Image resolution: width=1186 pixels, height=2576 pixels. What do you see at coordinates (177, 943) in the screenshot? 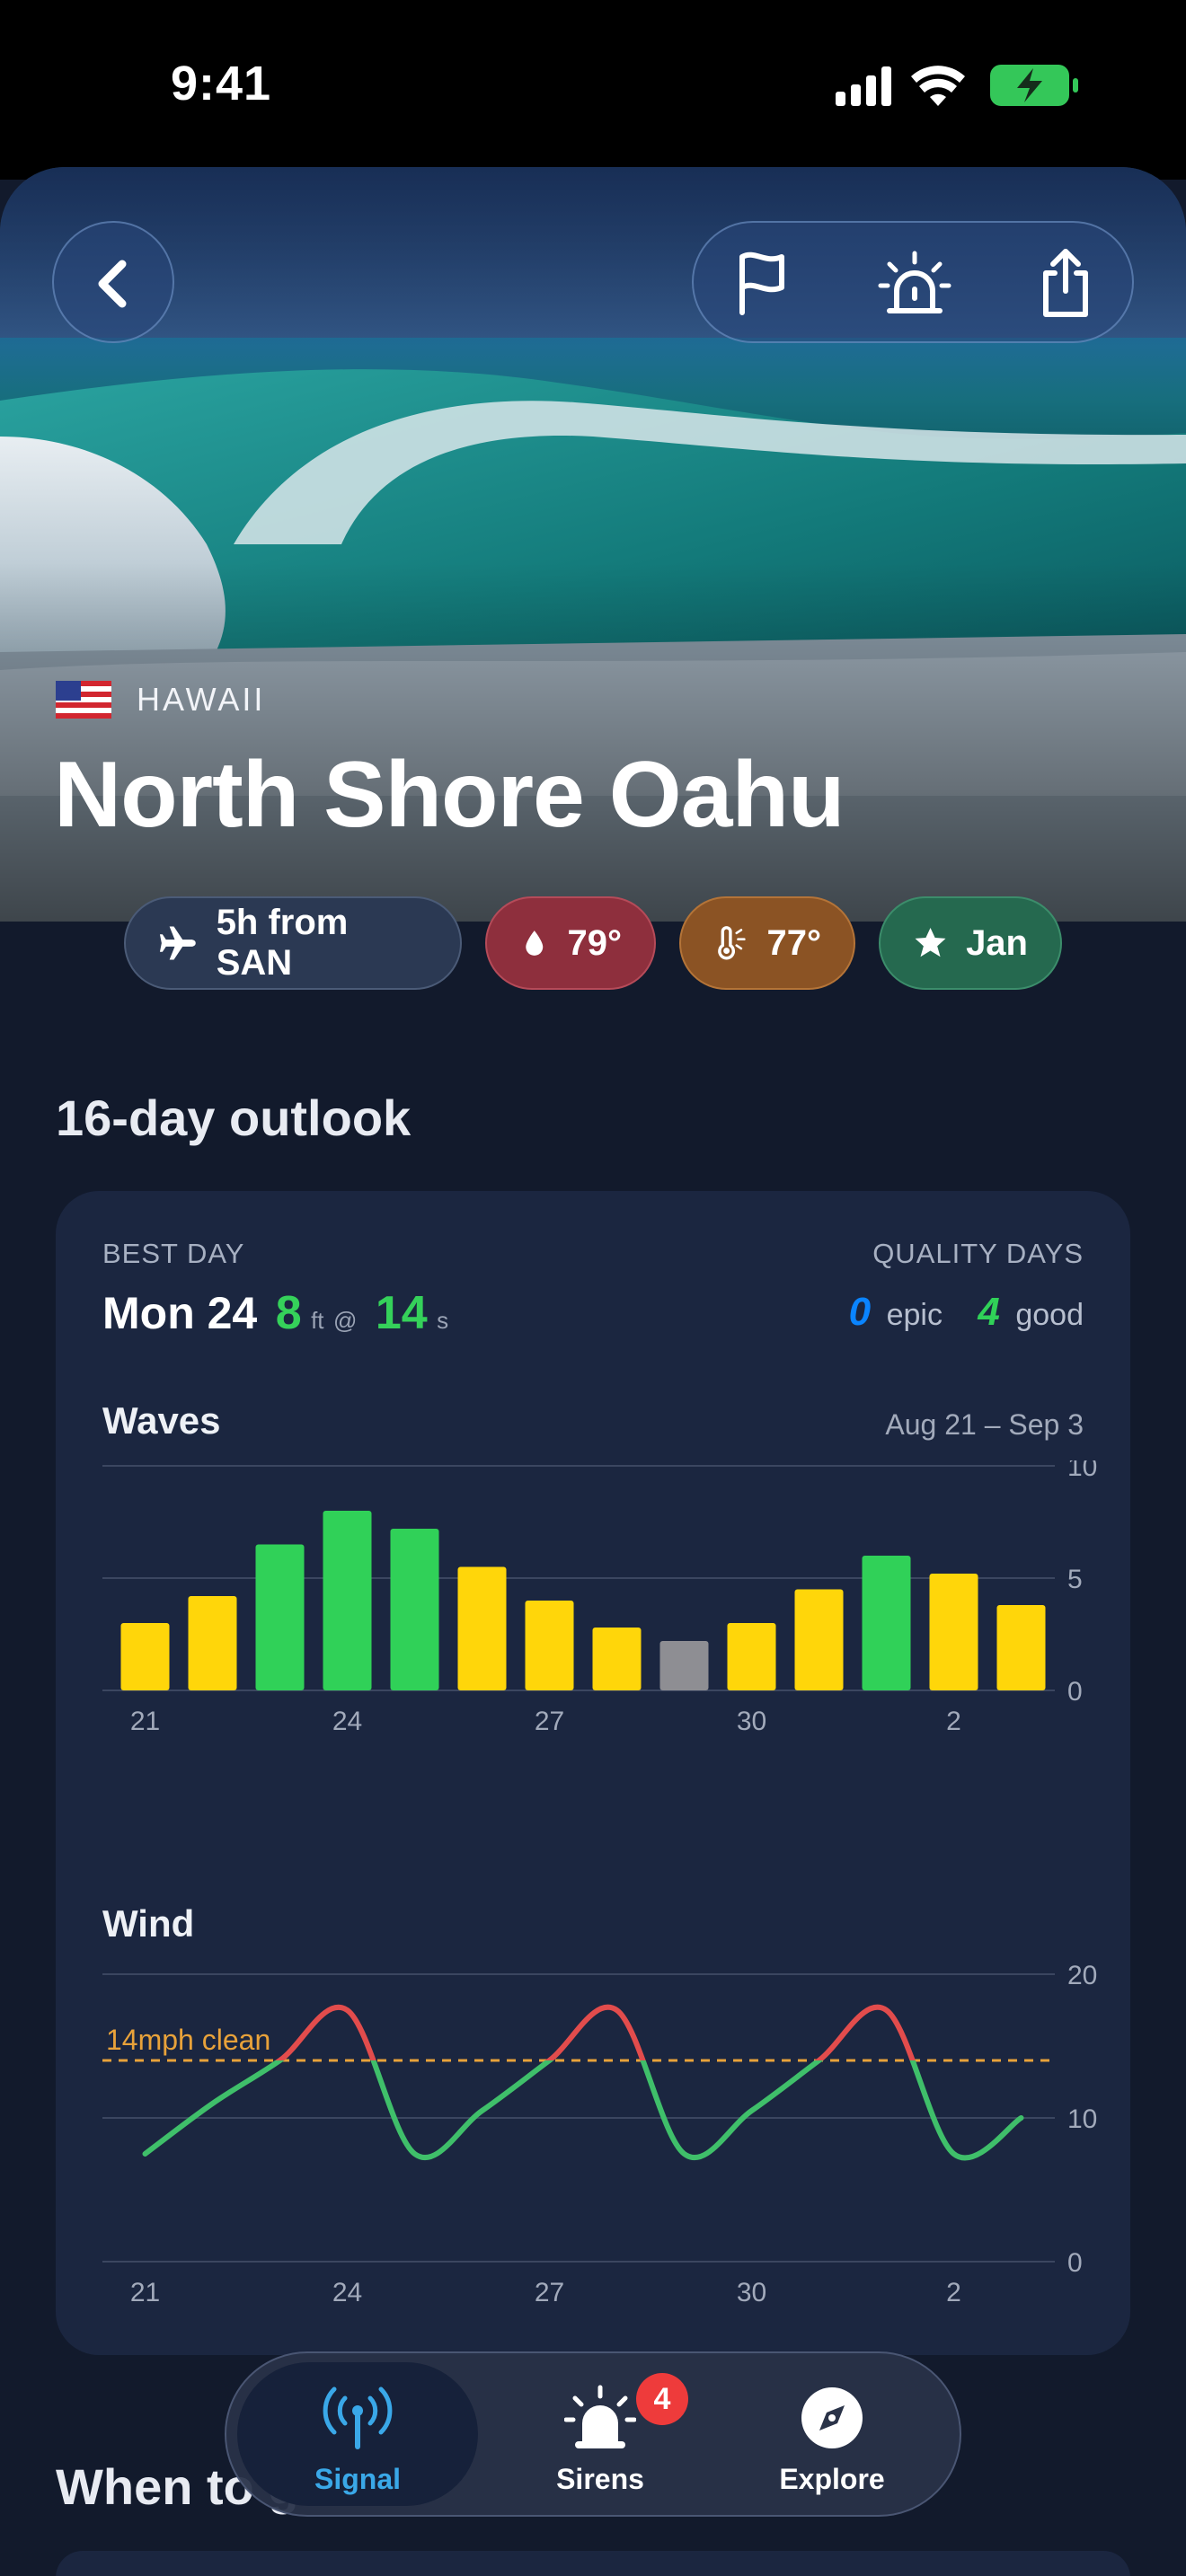
I see `airplane-icon` at bounding box center [177, 943].